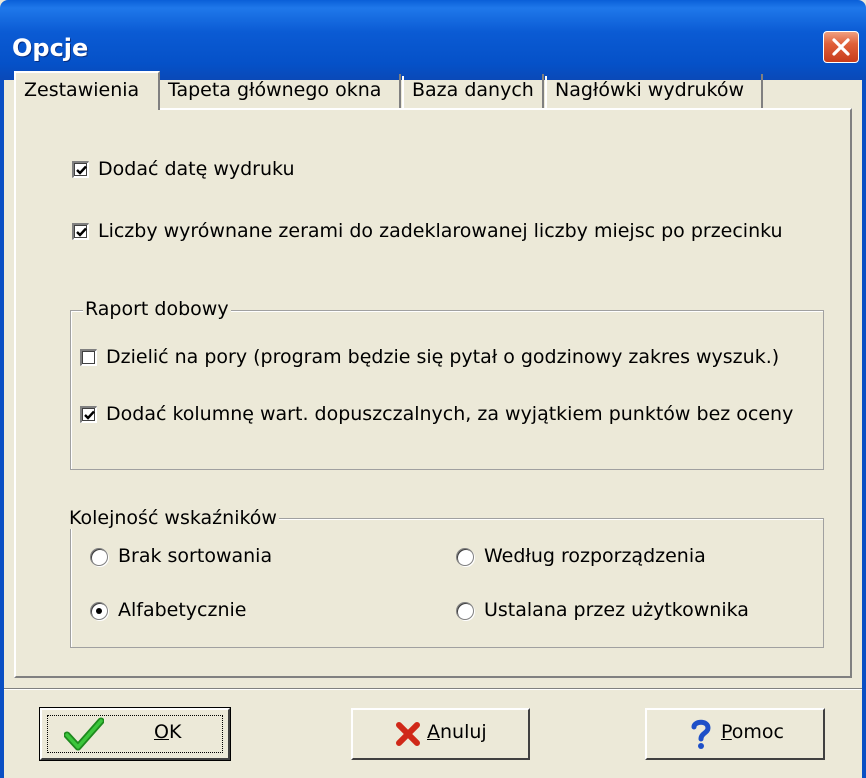  I want to click on close-button, so click(841, 47).